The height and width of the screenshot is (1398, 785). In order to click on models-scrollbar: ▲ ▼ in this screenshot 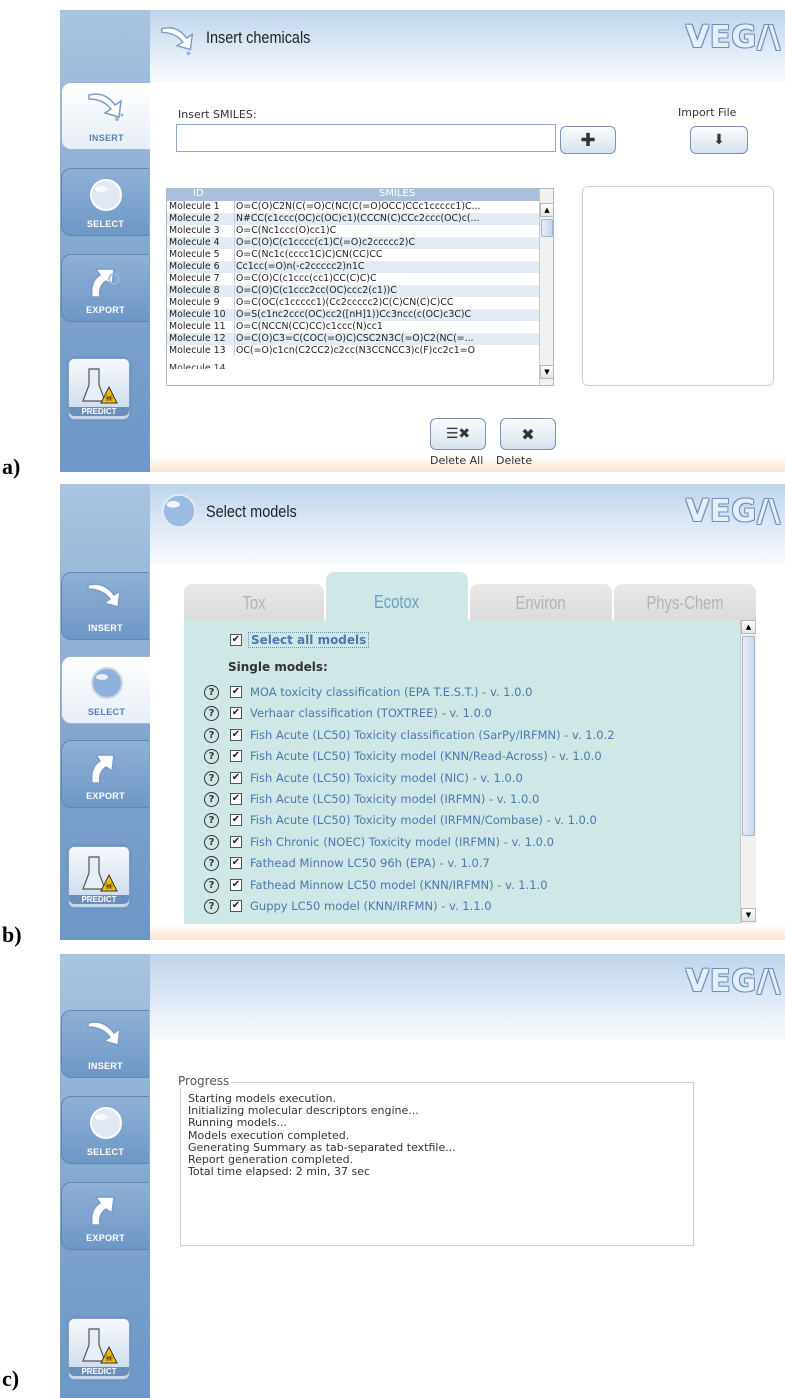, I will do `click(748, 772)`.